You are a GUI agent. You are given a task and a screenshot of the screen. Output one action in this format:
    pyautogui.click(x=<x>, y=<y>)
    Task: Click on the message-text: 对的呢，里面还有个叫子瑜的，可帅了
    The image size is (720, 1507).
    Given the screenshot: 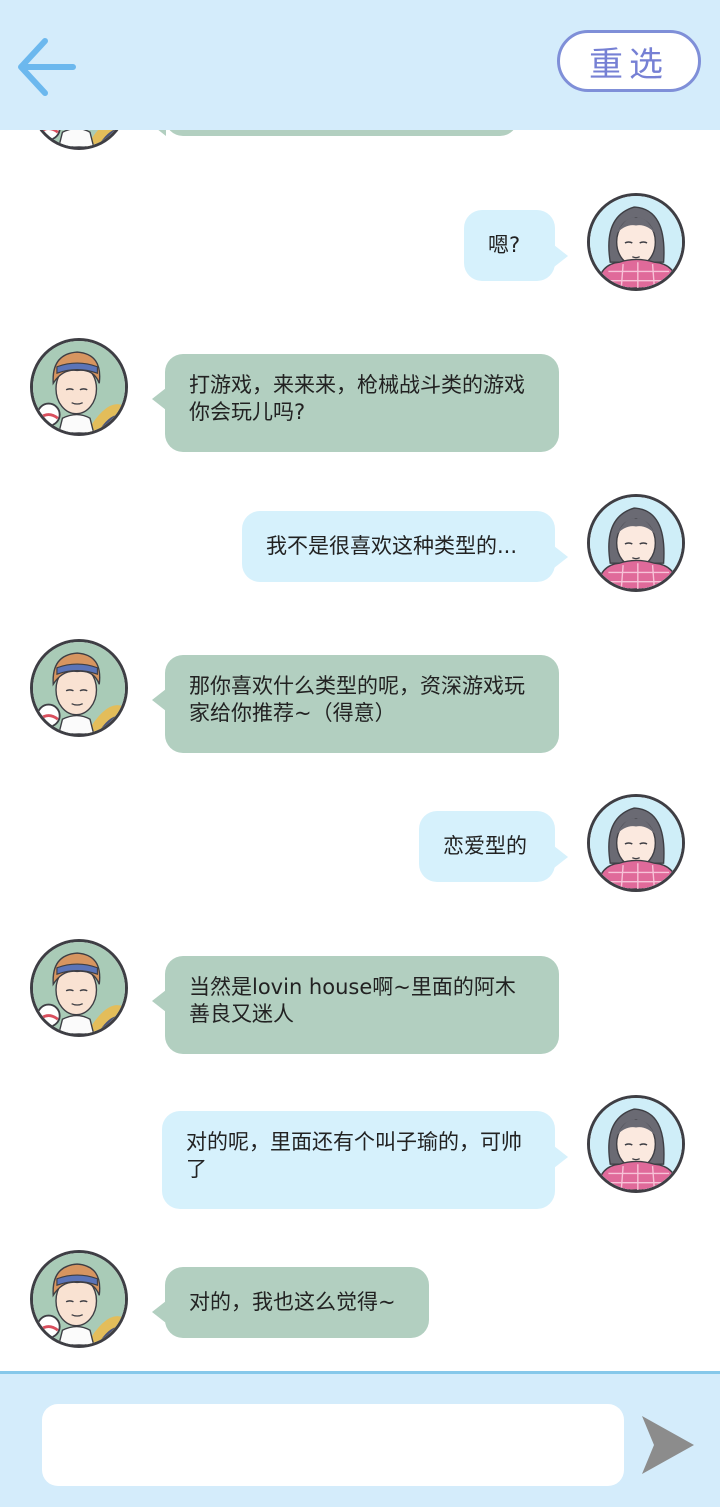 What is the action you would take?
    pyautogui.click(x=354, y=1155)
    